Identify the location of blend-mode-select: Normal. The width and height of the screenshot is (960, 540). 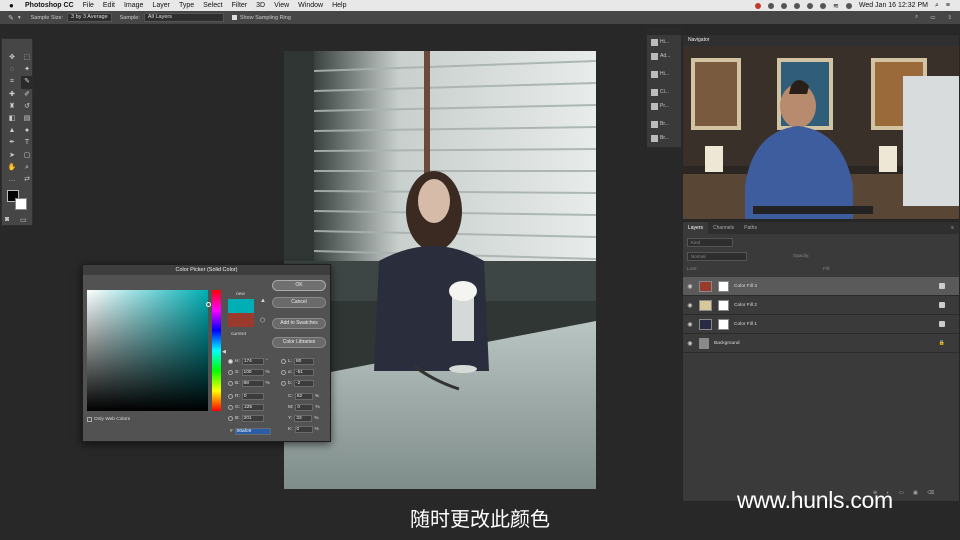
(717, 256).